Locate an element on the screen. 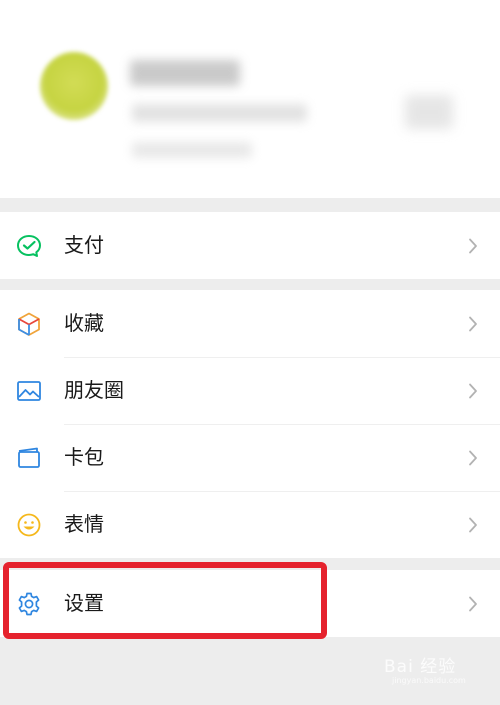 This screenshot has width=500, height=705. pay-section: 支付 is located at coordinates (250, 245).